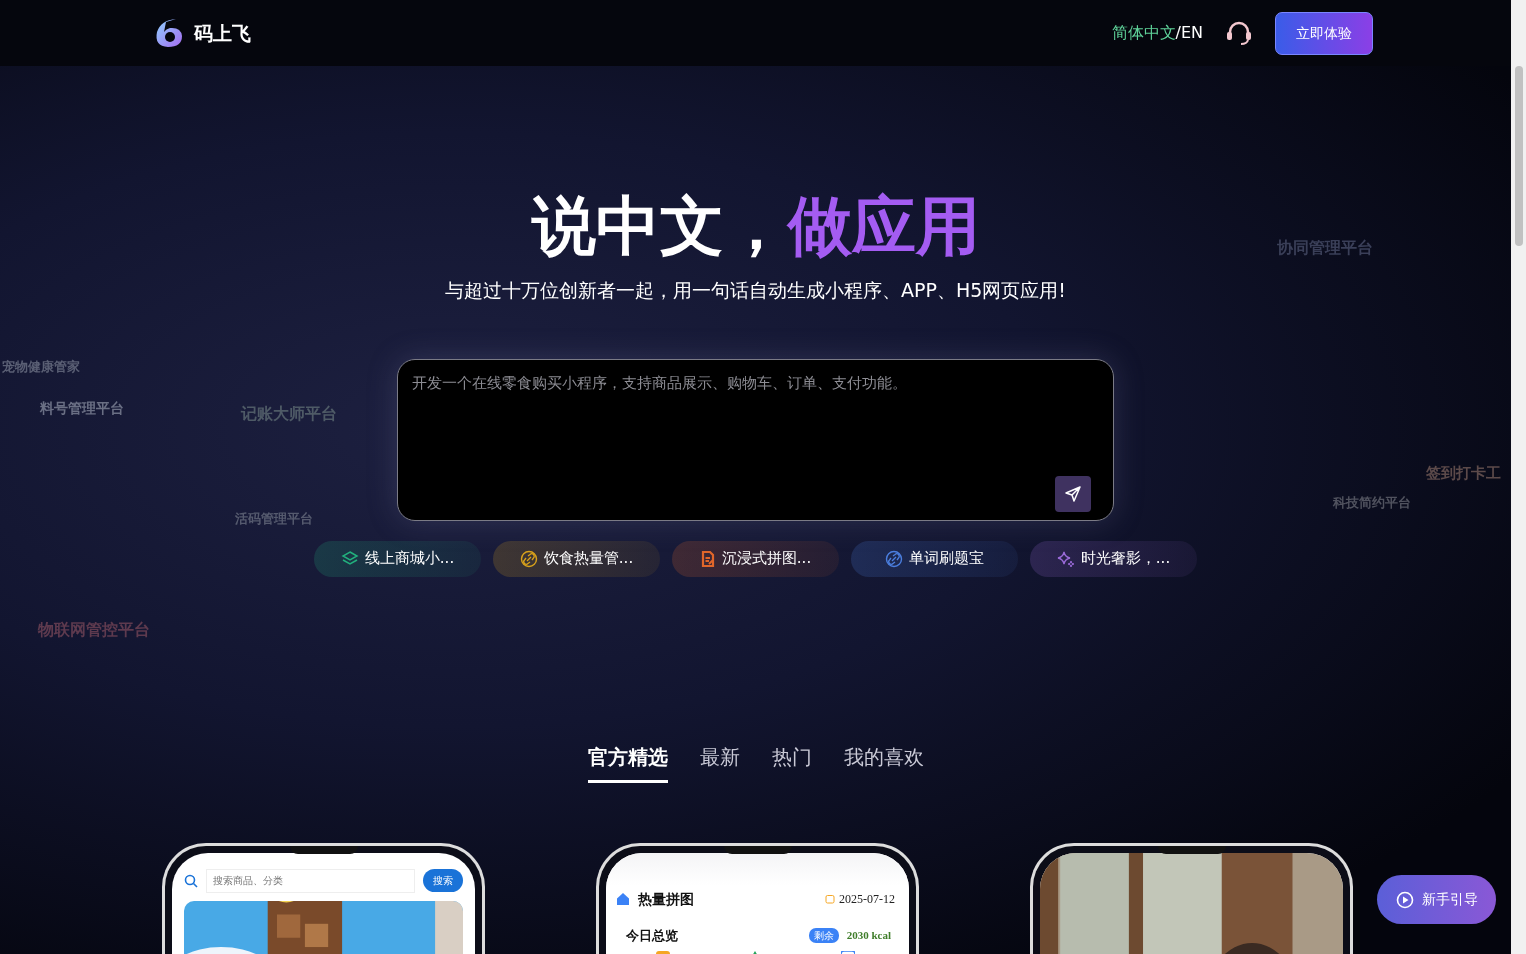 The width and height of the screenshot is (1526, 954). I want to click on calorie-value: 2030 kcal, so click(868, 935).